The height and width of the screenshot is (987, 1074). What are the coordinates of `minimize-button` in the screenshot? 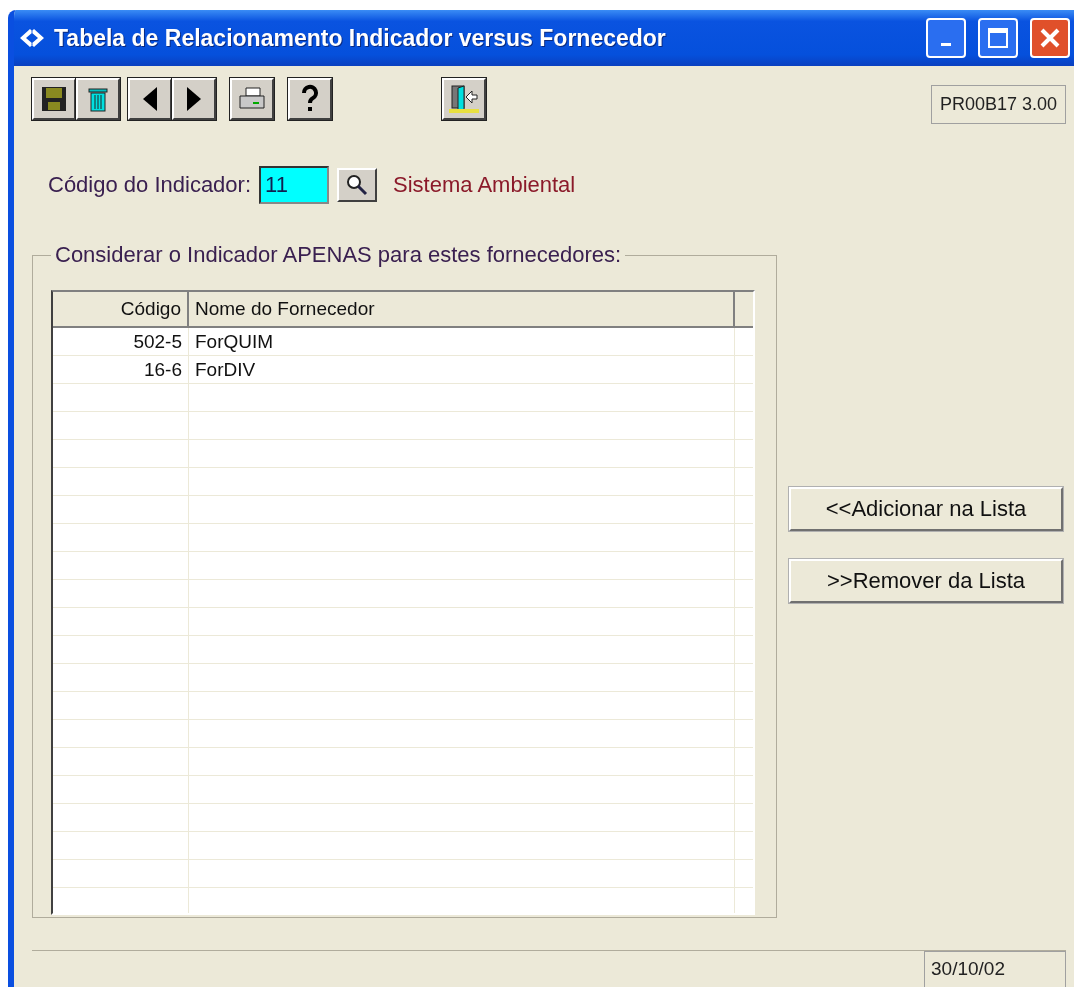 It's located at (946, 38).